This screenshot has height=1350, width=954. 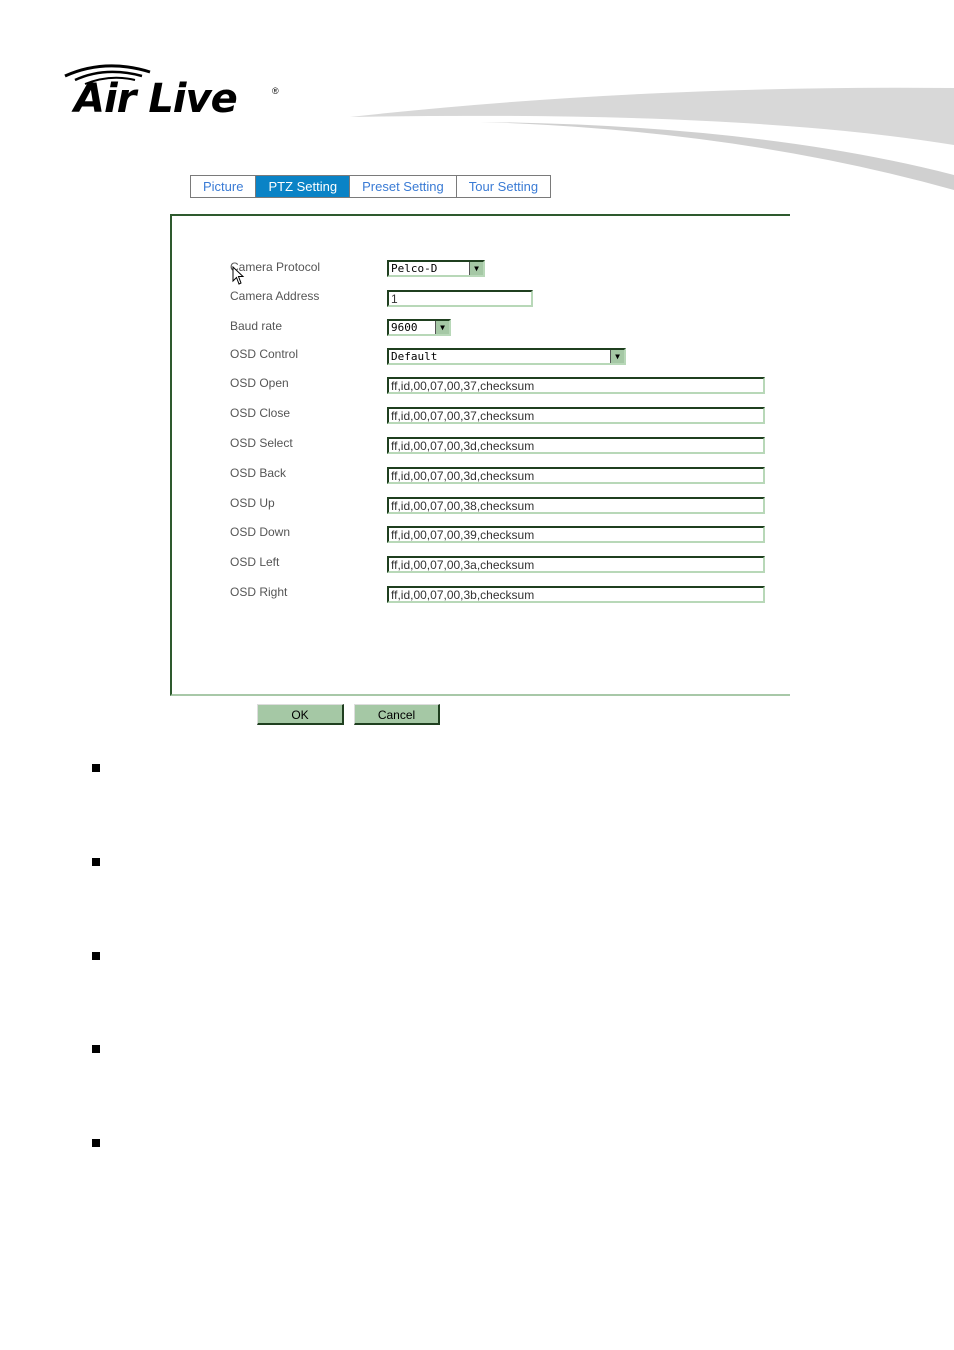 What do you see at coordinates (260, 532) in the screenshot?
I see `osd-down-label: OSD Down` at bounding box center [260, 532].